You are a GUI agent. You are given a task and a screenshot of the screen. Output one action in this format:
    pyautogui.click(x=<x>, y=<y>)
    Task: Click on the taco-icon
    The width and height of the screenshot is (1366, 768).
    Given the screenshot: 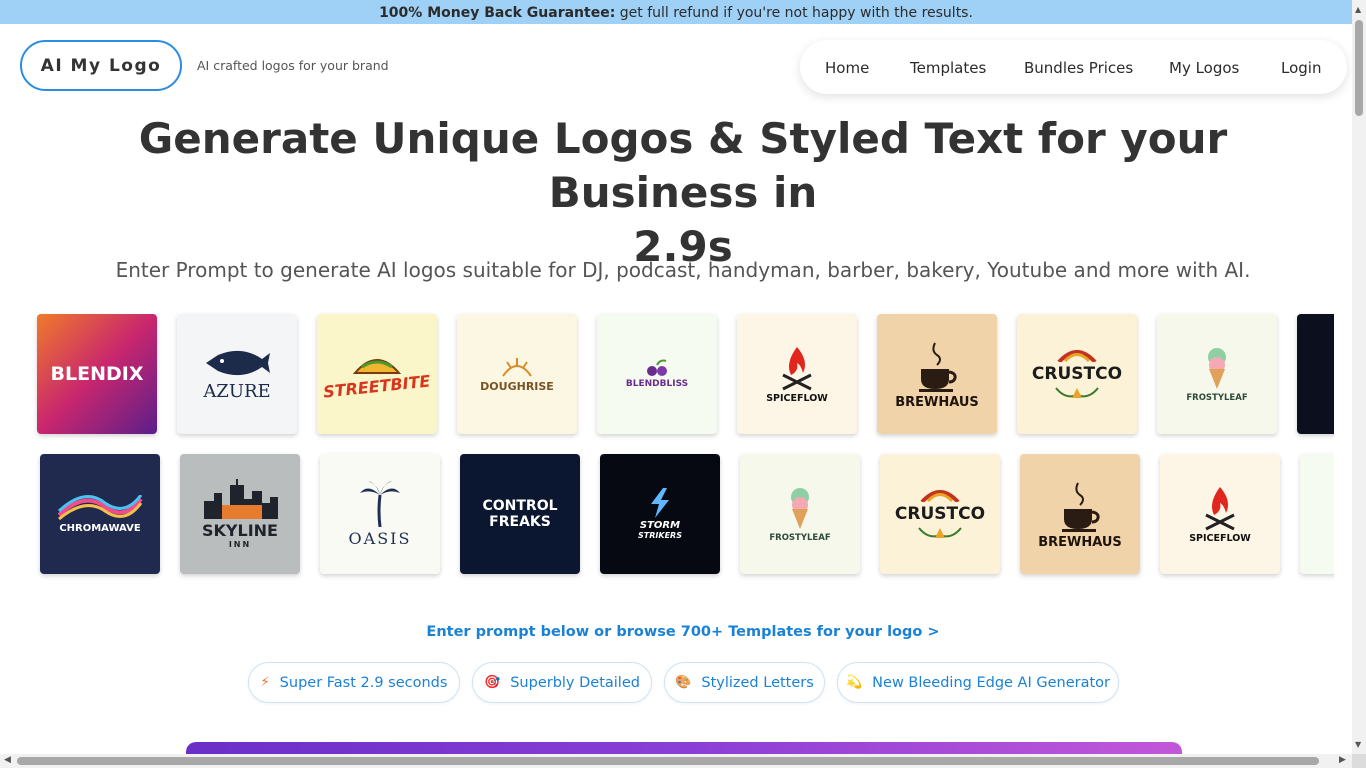 What is the action you would take?
    pyautogui.click(x=377, y=366)
    